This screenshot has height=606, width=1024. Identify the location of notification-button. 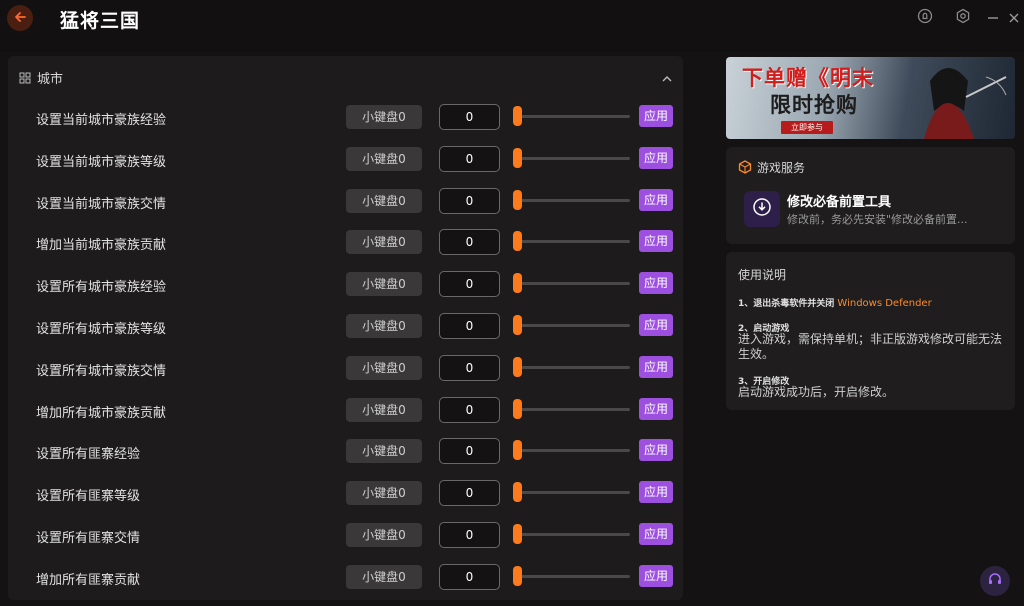
(925, 18).